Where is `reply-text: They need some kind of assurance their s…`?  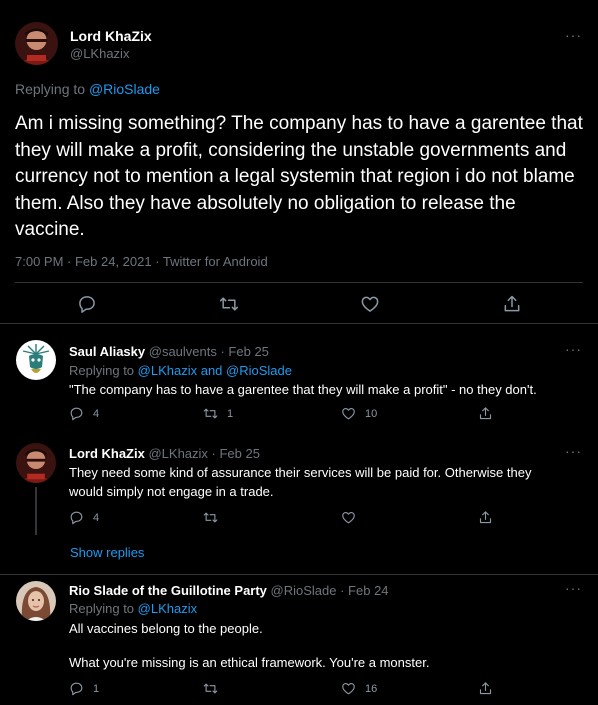
reply-text: They need some kind of assurance their s… is located at coordinates (300, 482).